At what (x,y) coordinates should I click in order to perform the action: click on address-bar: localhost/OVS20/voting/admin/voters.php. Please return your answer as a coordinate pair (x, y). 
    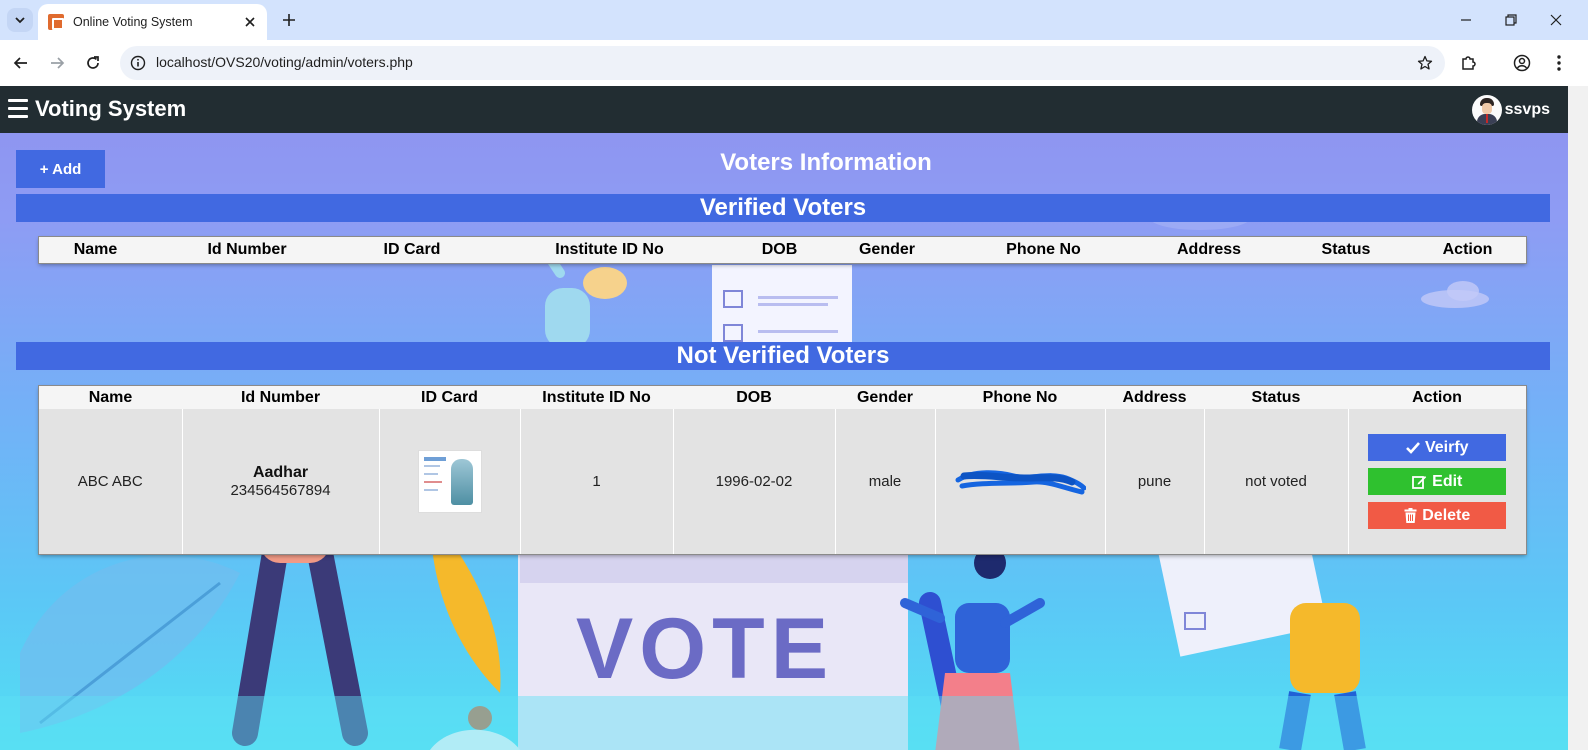
    Looking at the image, I should click on (782, 63).